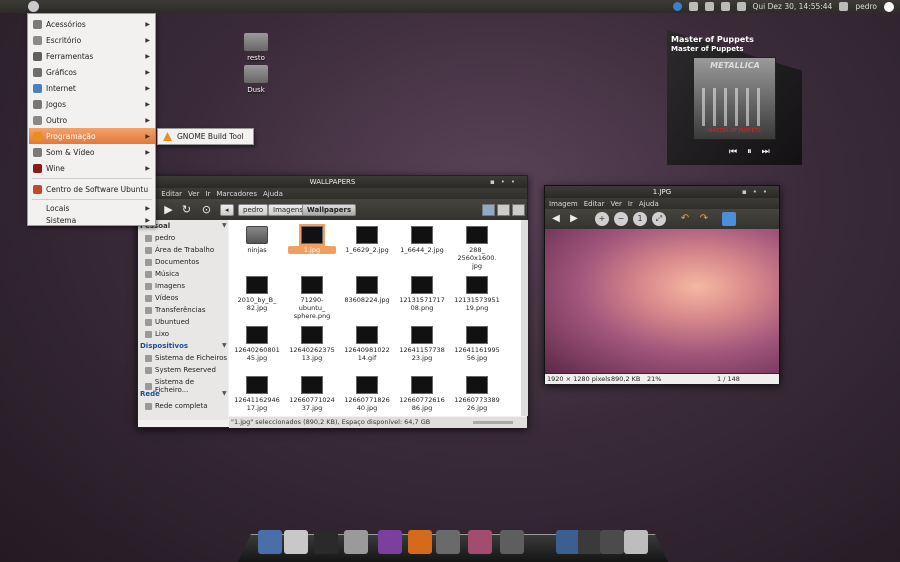  What do you see at coordinates (257, 394) in the screenshot?
I see `file-item: 12641162946 17.jpg` at bounding box center [257, 394].